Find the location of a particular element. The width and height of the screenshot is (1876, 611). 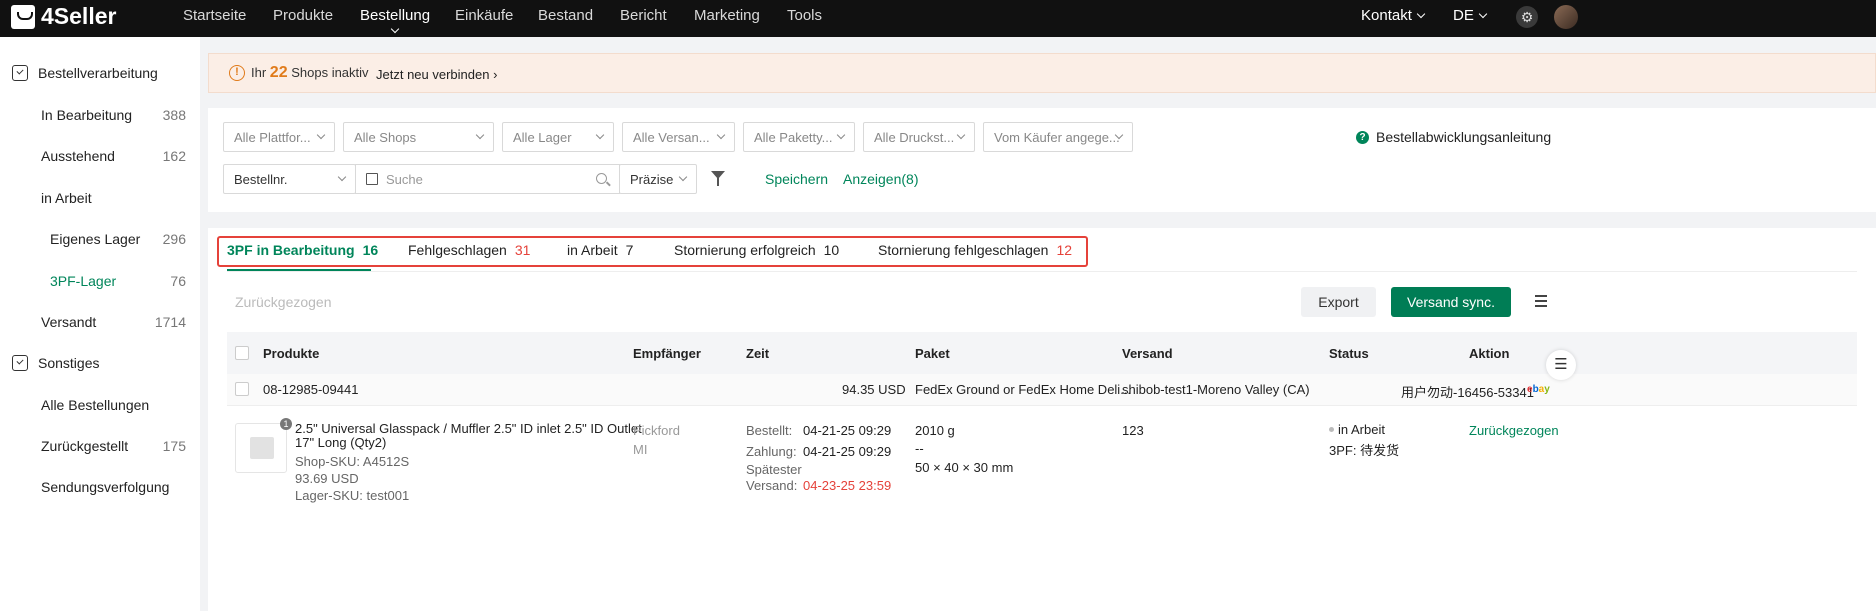

warehouse-select: Alle Lager is located at coordinates (558, 137).